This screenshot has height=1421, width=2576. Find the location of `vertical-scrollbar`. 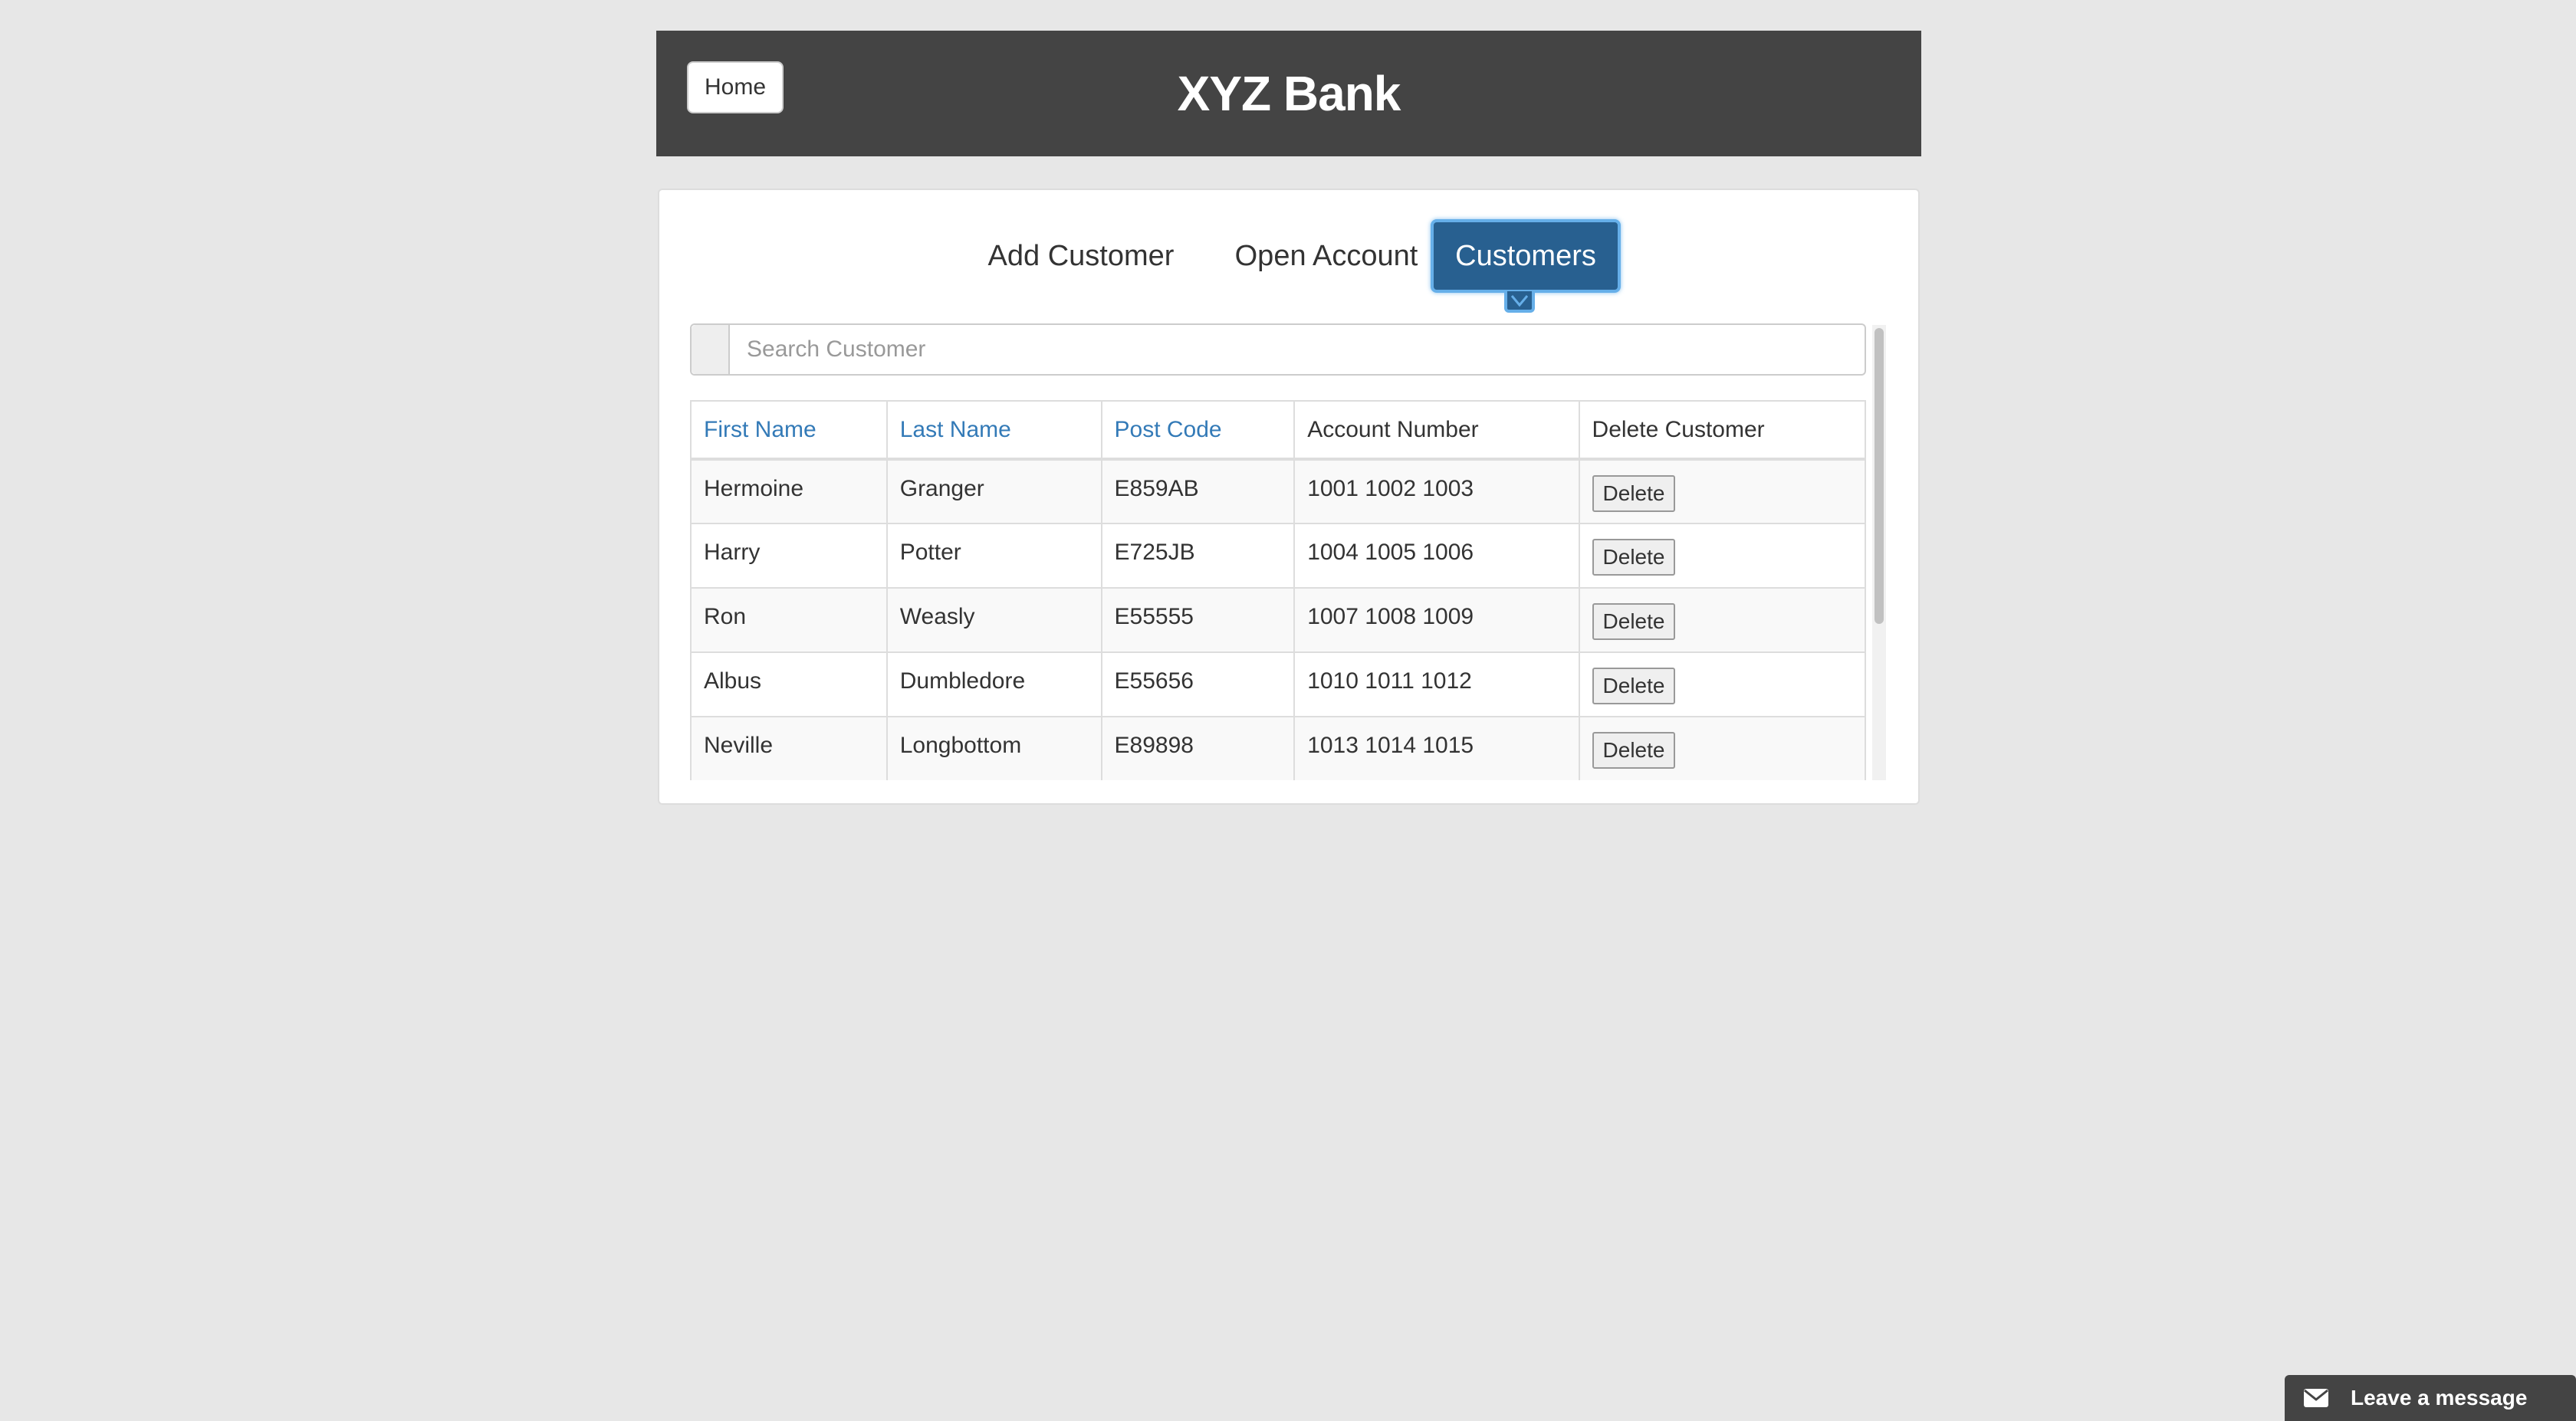

vertical-scrollbar is located at coordinates (1879, 552).